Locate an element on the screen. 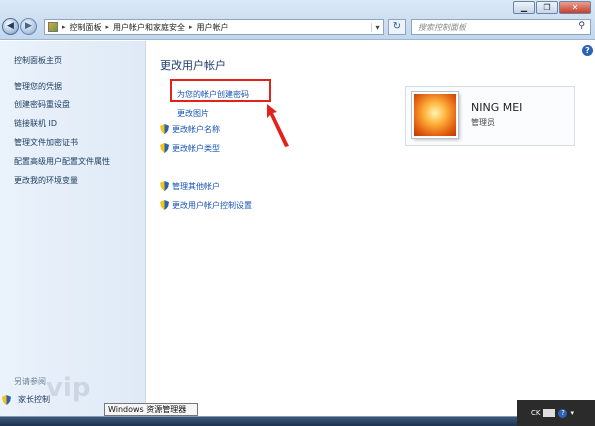 This screenshot has width=595, height=426. breadcrumb-control-panel: 控制面板 is located at coordinates (86, 27).